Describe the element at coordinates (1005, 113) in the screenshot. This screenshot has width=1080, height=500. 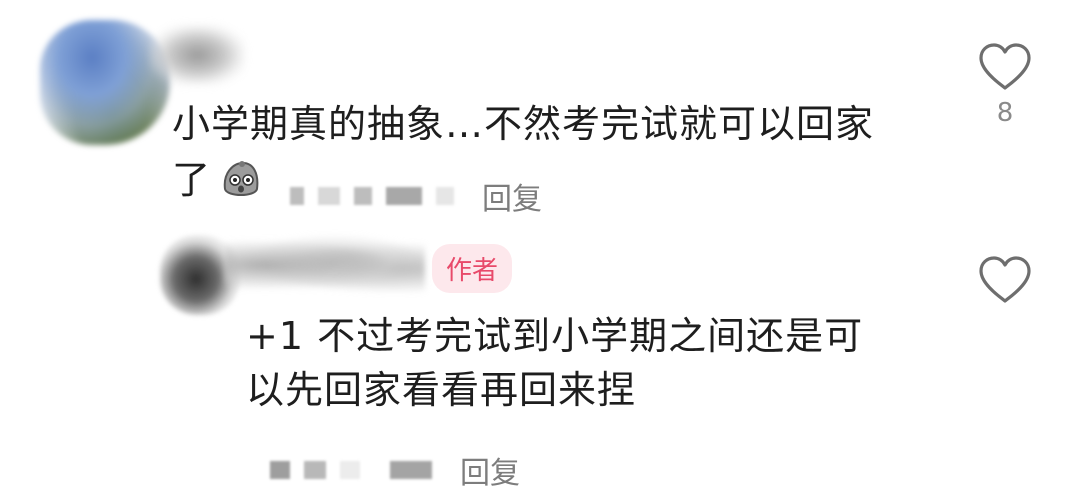
I see `like-count: 8` at that location.